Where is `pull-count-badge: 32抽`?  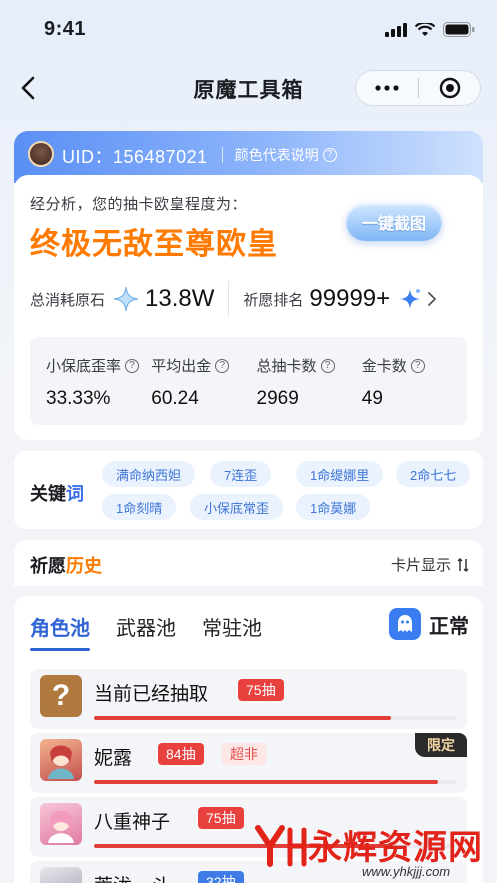
pull-count-badge: 32抽 is located at coordinates (221, 877).